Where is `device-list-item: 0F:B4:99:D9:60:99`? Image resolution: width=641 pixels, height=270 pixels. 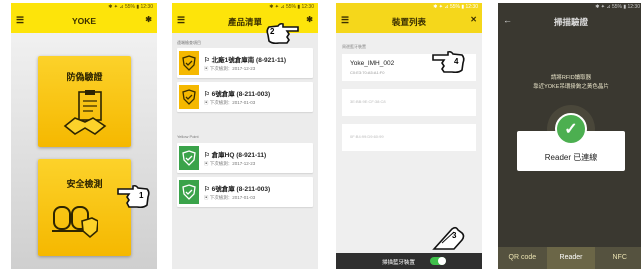
device-list-item: 0F:B4:99:D9:60:99 is located at coordinates (409, 137).